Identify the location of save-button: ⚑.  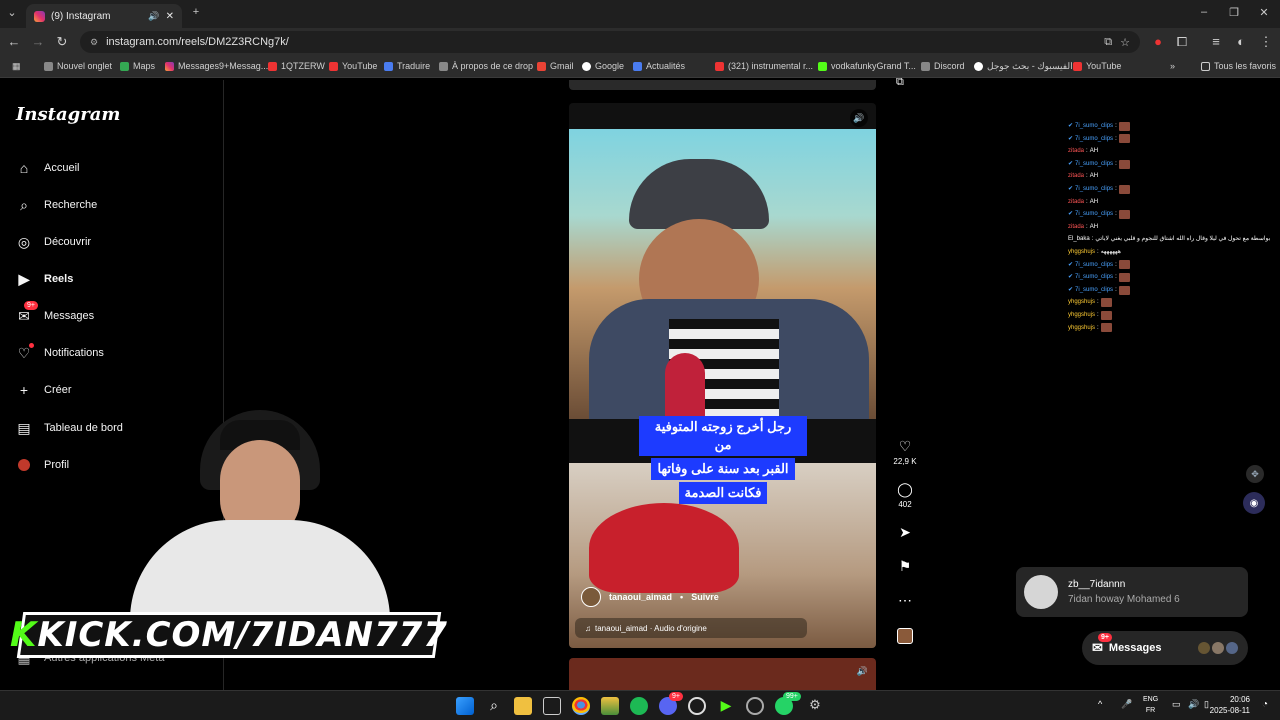
(905, 566).